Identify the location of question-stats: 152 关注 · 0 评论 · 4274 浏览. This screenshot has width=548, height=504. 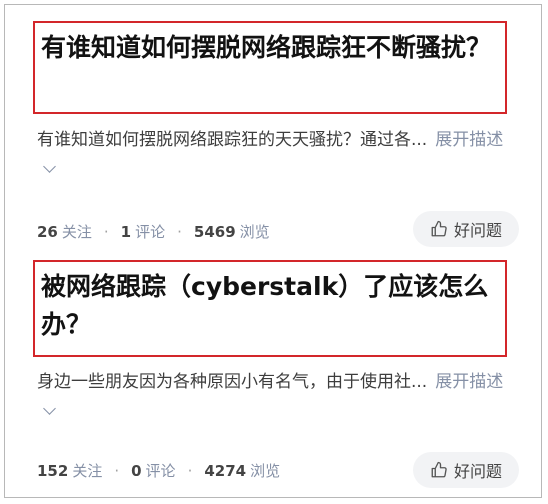
(158, 470).